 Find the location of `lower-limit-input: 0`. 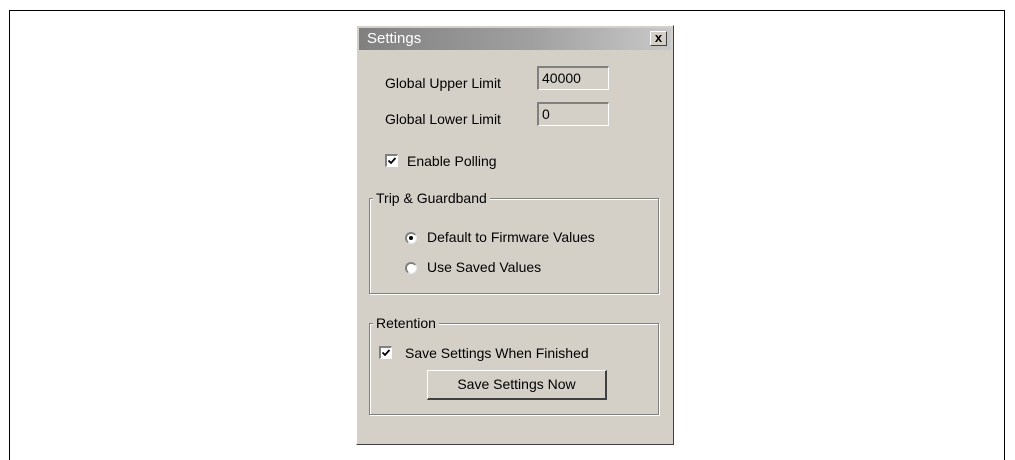

lower-limit-input: 0 is located at coordinates (573, 114).